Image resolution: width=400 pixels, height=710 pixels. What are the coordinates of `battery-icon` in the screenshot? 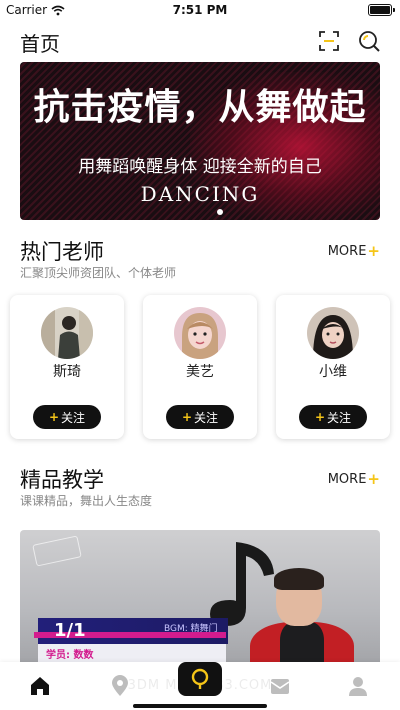 It's located at (381, 10).